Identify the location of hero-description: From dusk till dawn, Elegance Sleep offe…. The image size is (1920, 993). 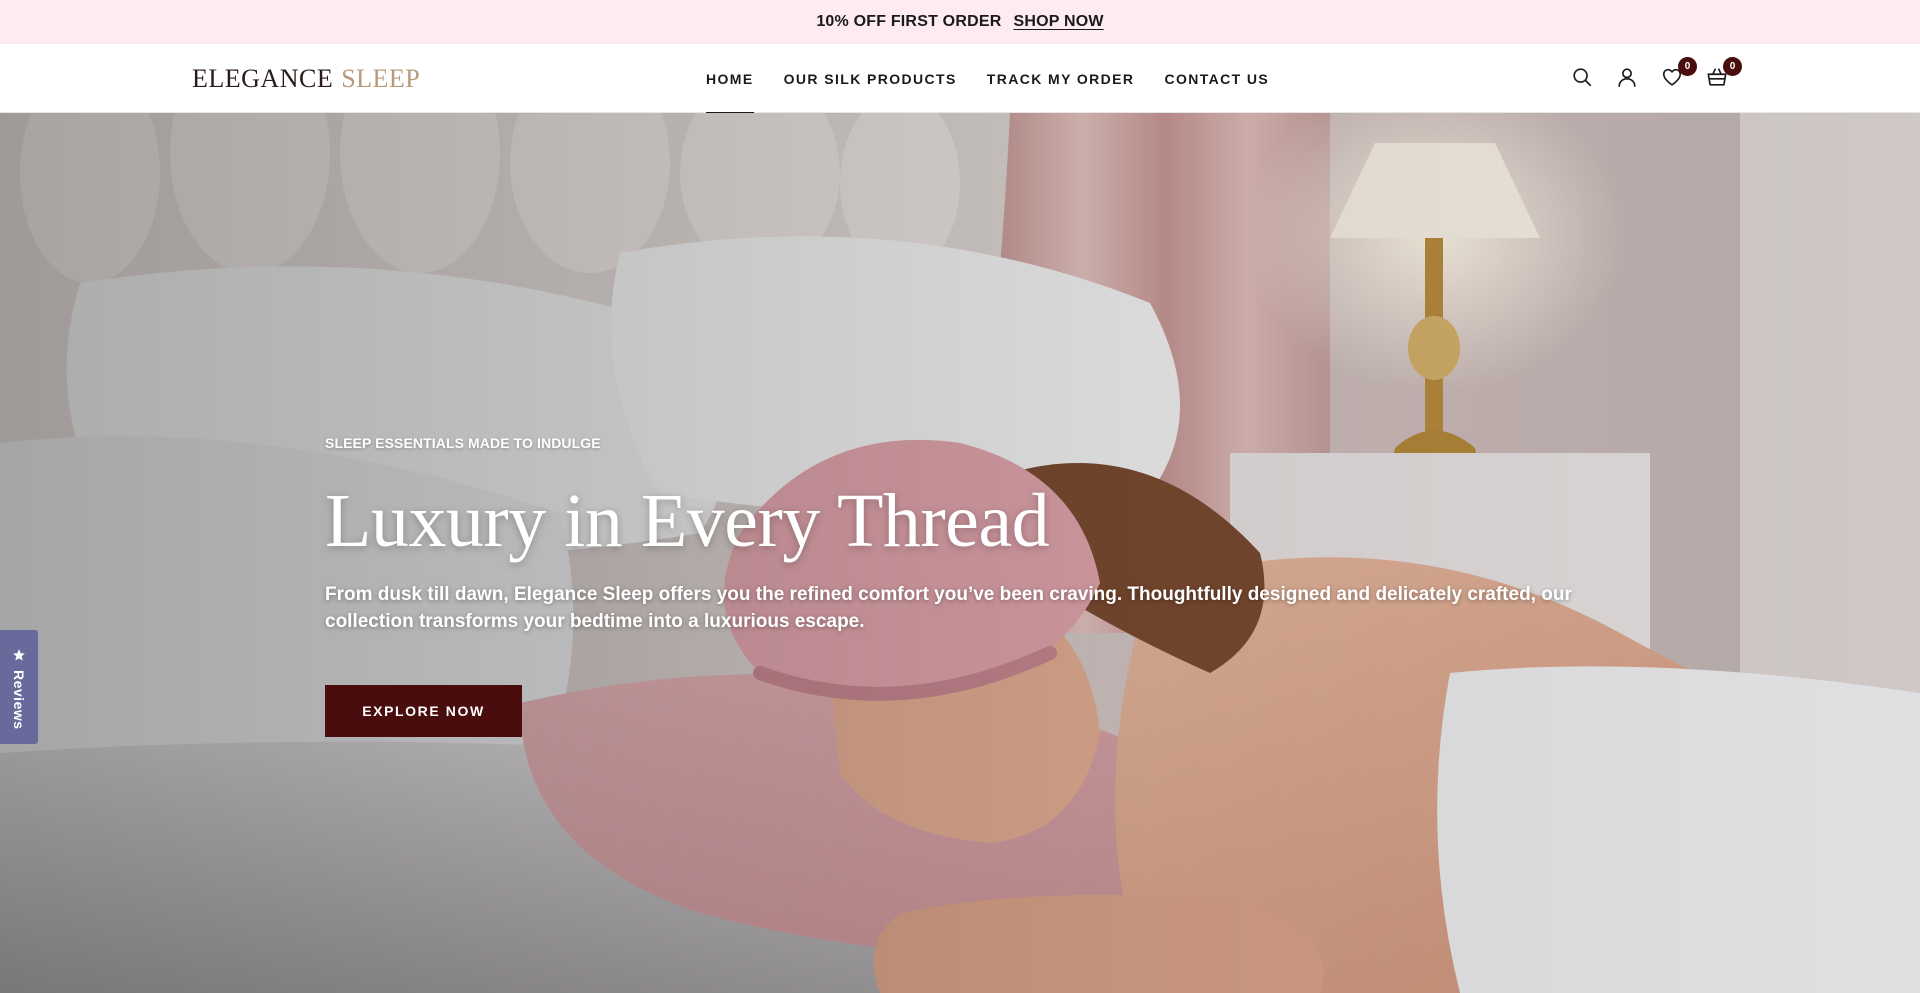
(948, 608).